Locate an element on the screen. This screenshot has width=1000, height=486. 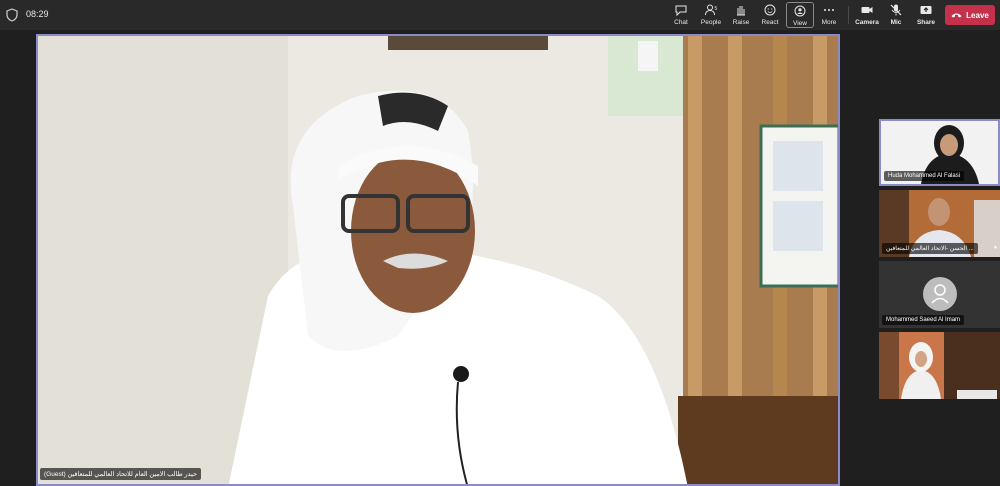
more-icon is located at coordinates (829, 10).